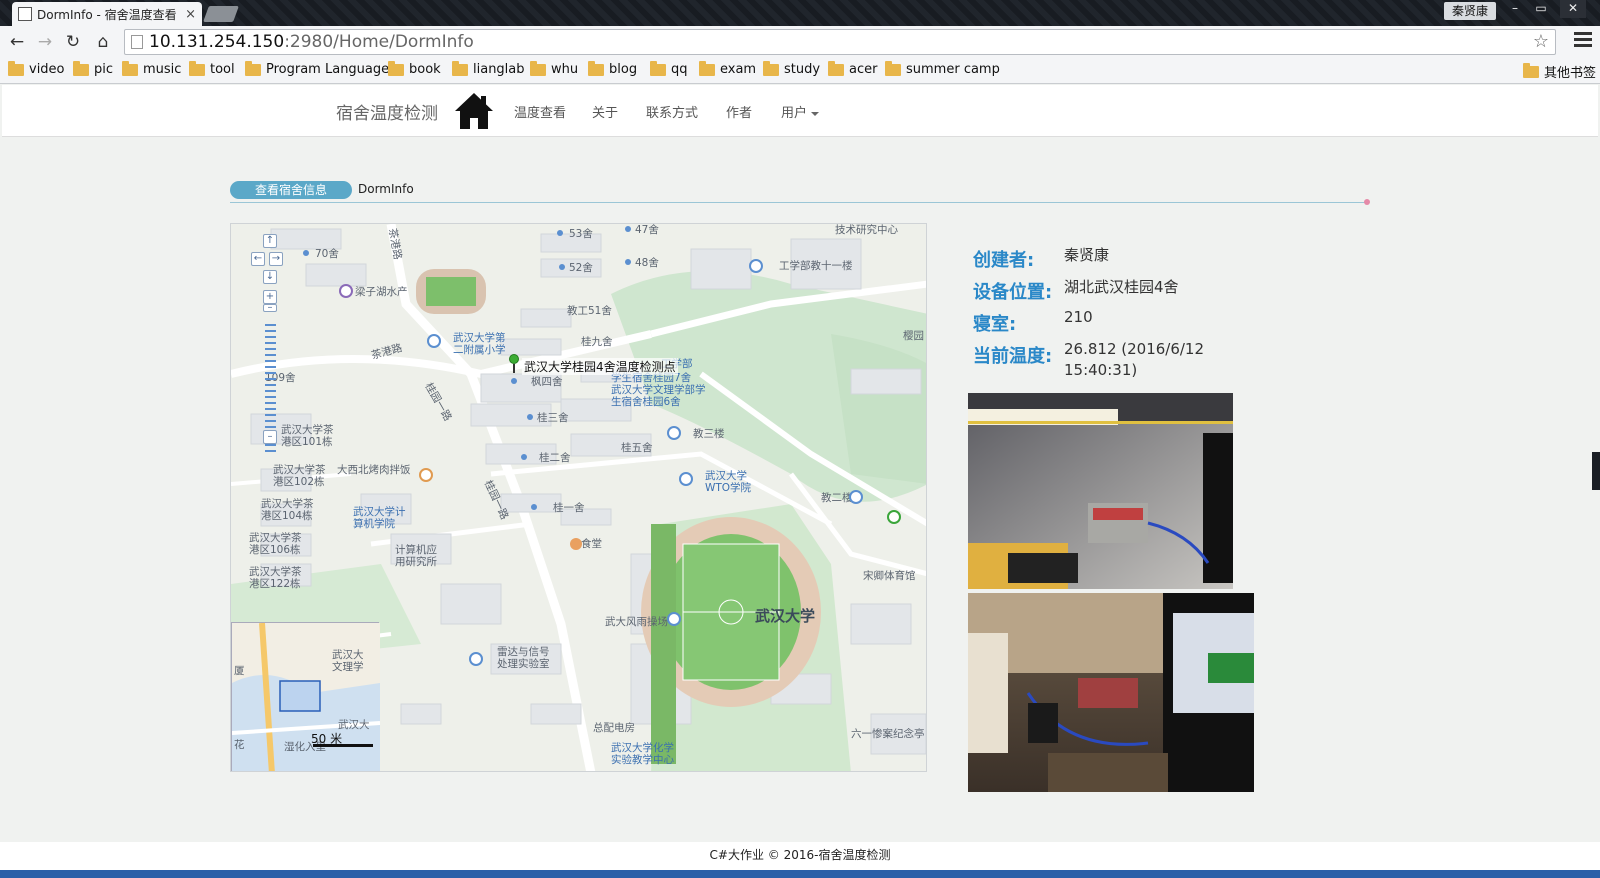 The image size is (1600, 878). I want to click on bookmark-lianglab: lianglab, so click(488, 68).